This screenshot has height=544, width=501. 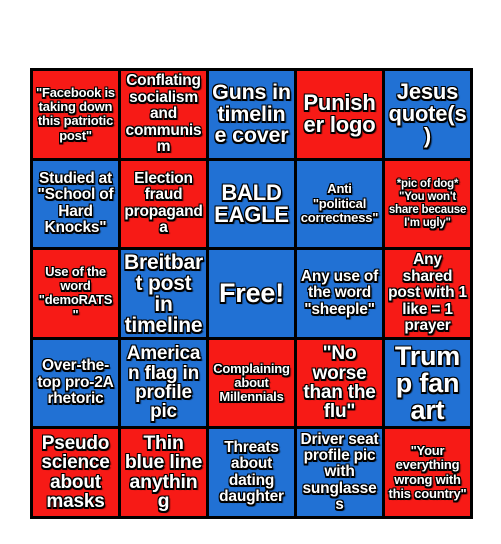 I want to click on bingo-cell-label: BALD EAGLE, so click(x=251, y=203).